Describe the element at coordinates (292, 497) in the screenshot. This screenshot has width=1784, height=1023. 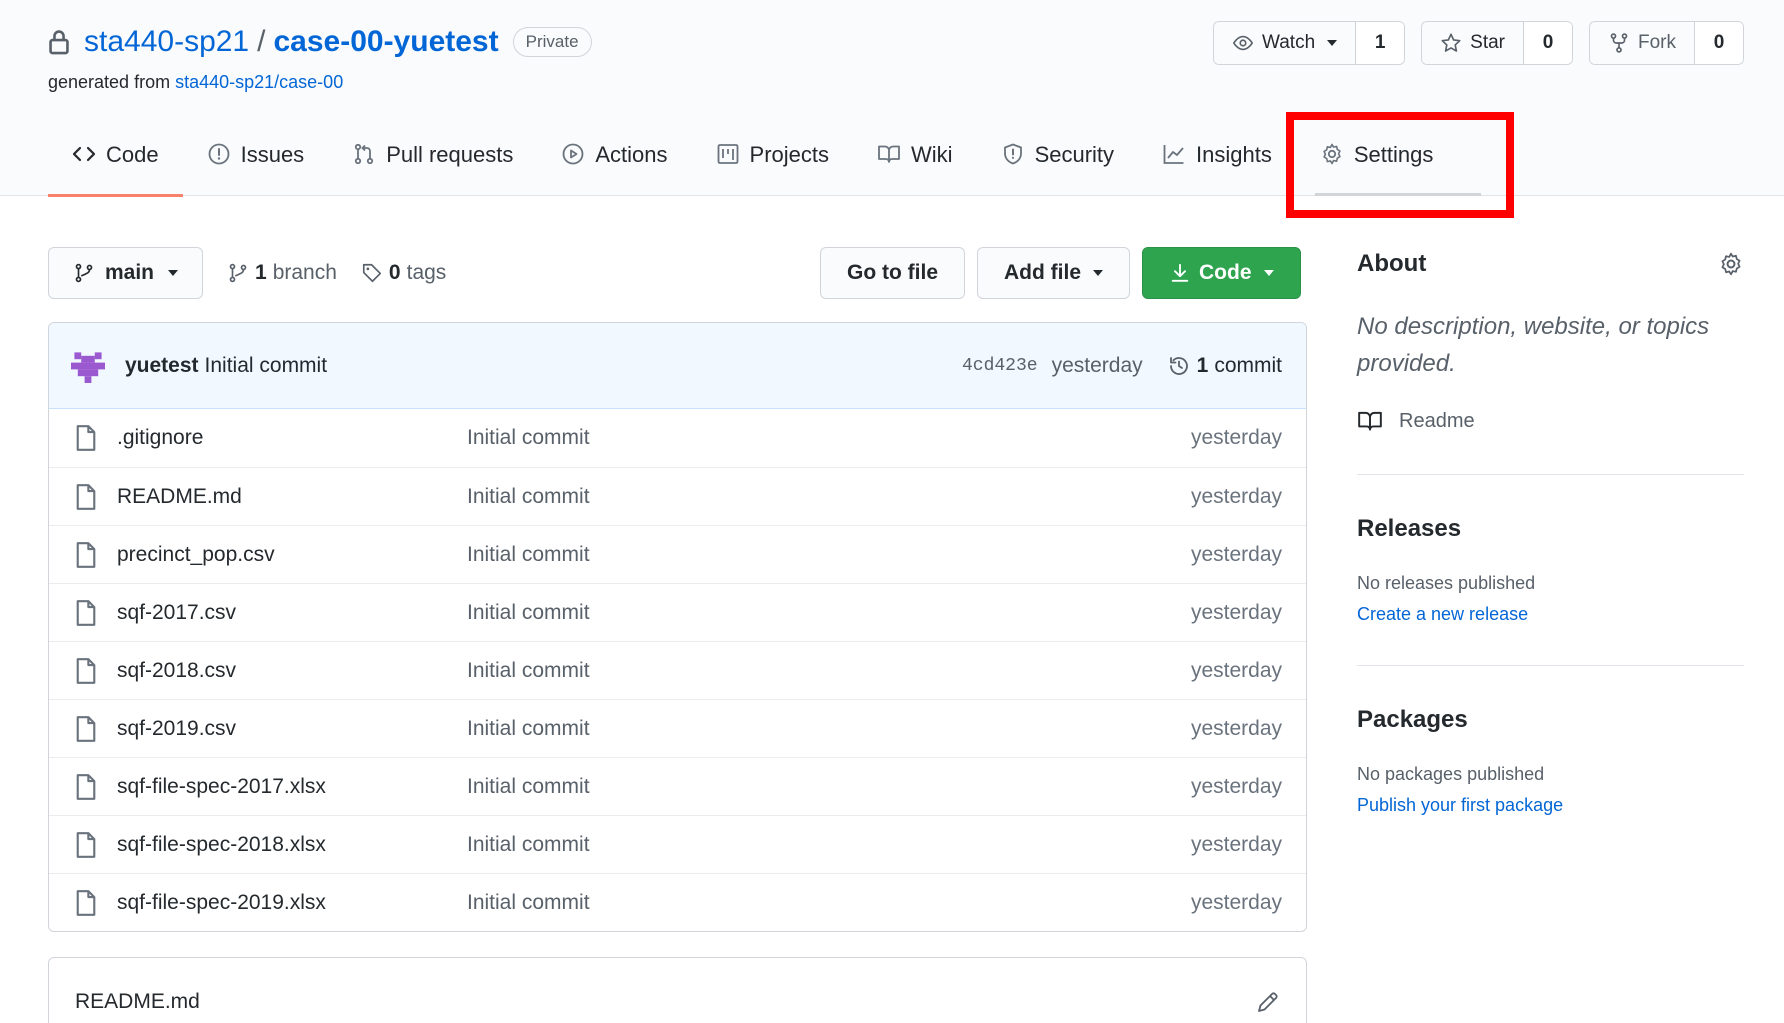
I see `file-name-link: README.md` at that location.